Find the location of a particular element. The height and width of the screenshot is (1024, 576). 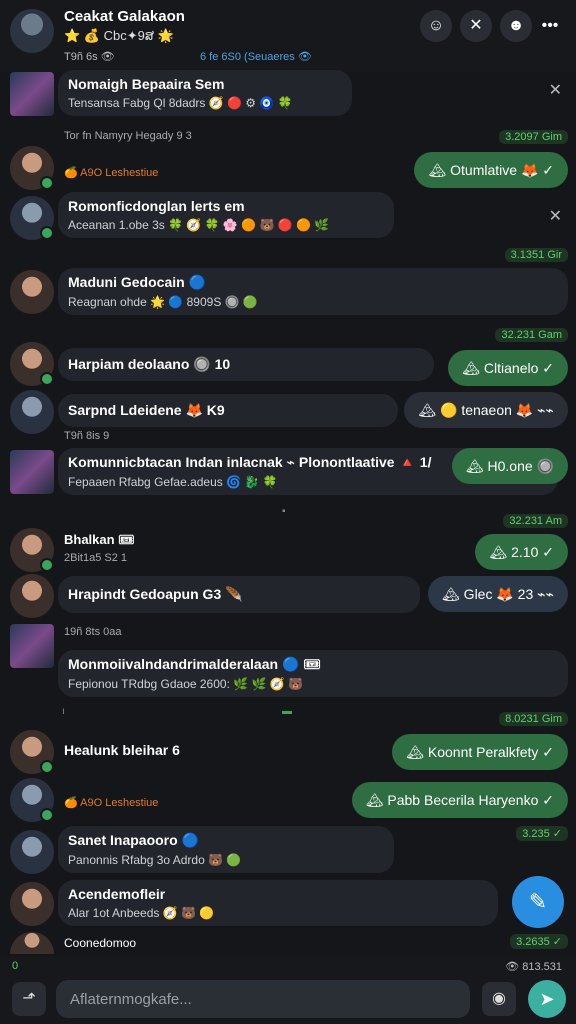

meta-text: T9ñ 8is 9 is located at coordinates (87, 436).